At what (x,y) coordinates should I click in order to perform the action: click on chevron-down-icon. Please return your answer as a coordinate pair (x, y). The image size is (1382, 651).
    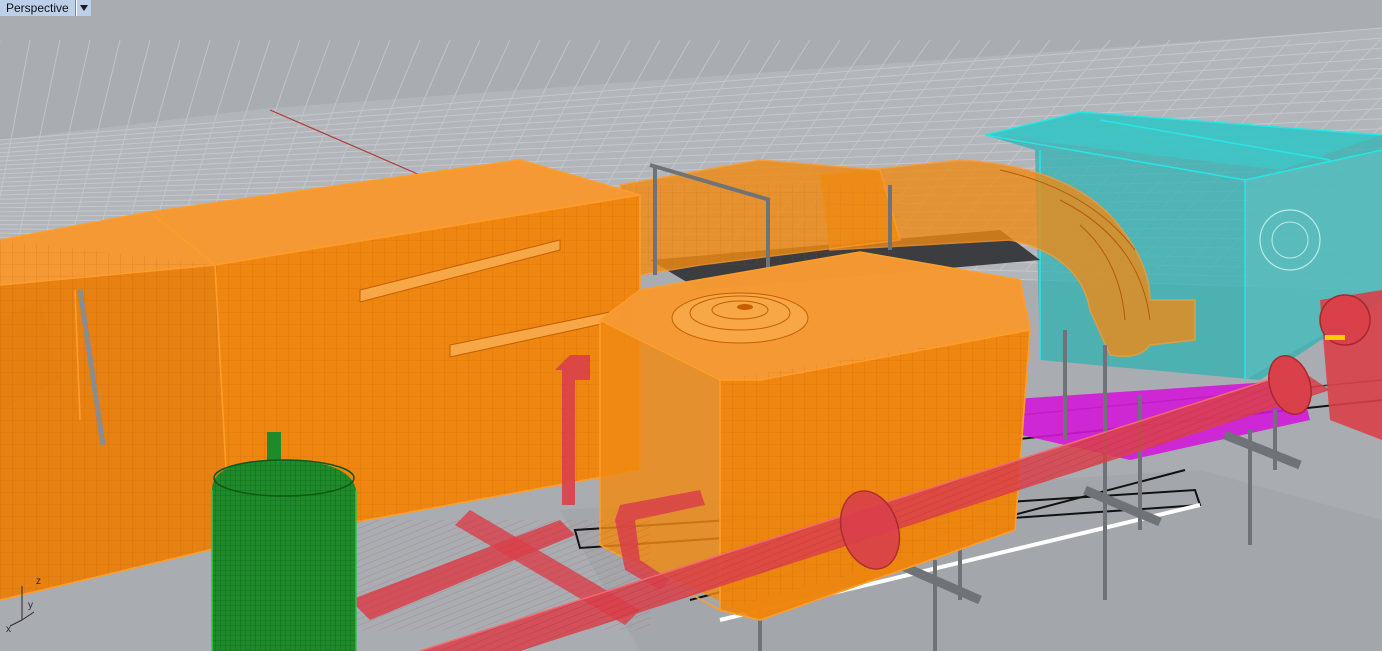
    Looking at the image, I should click on (83, 8).